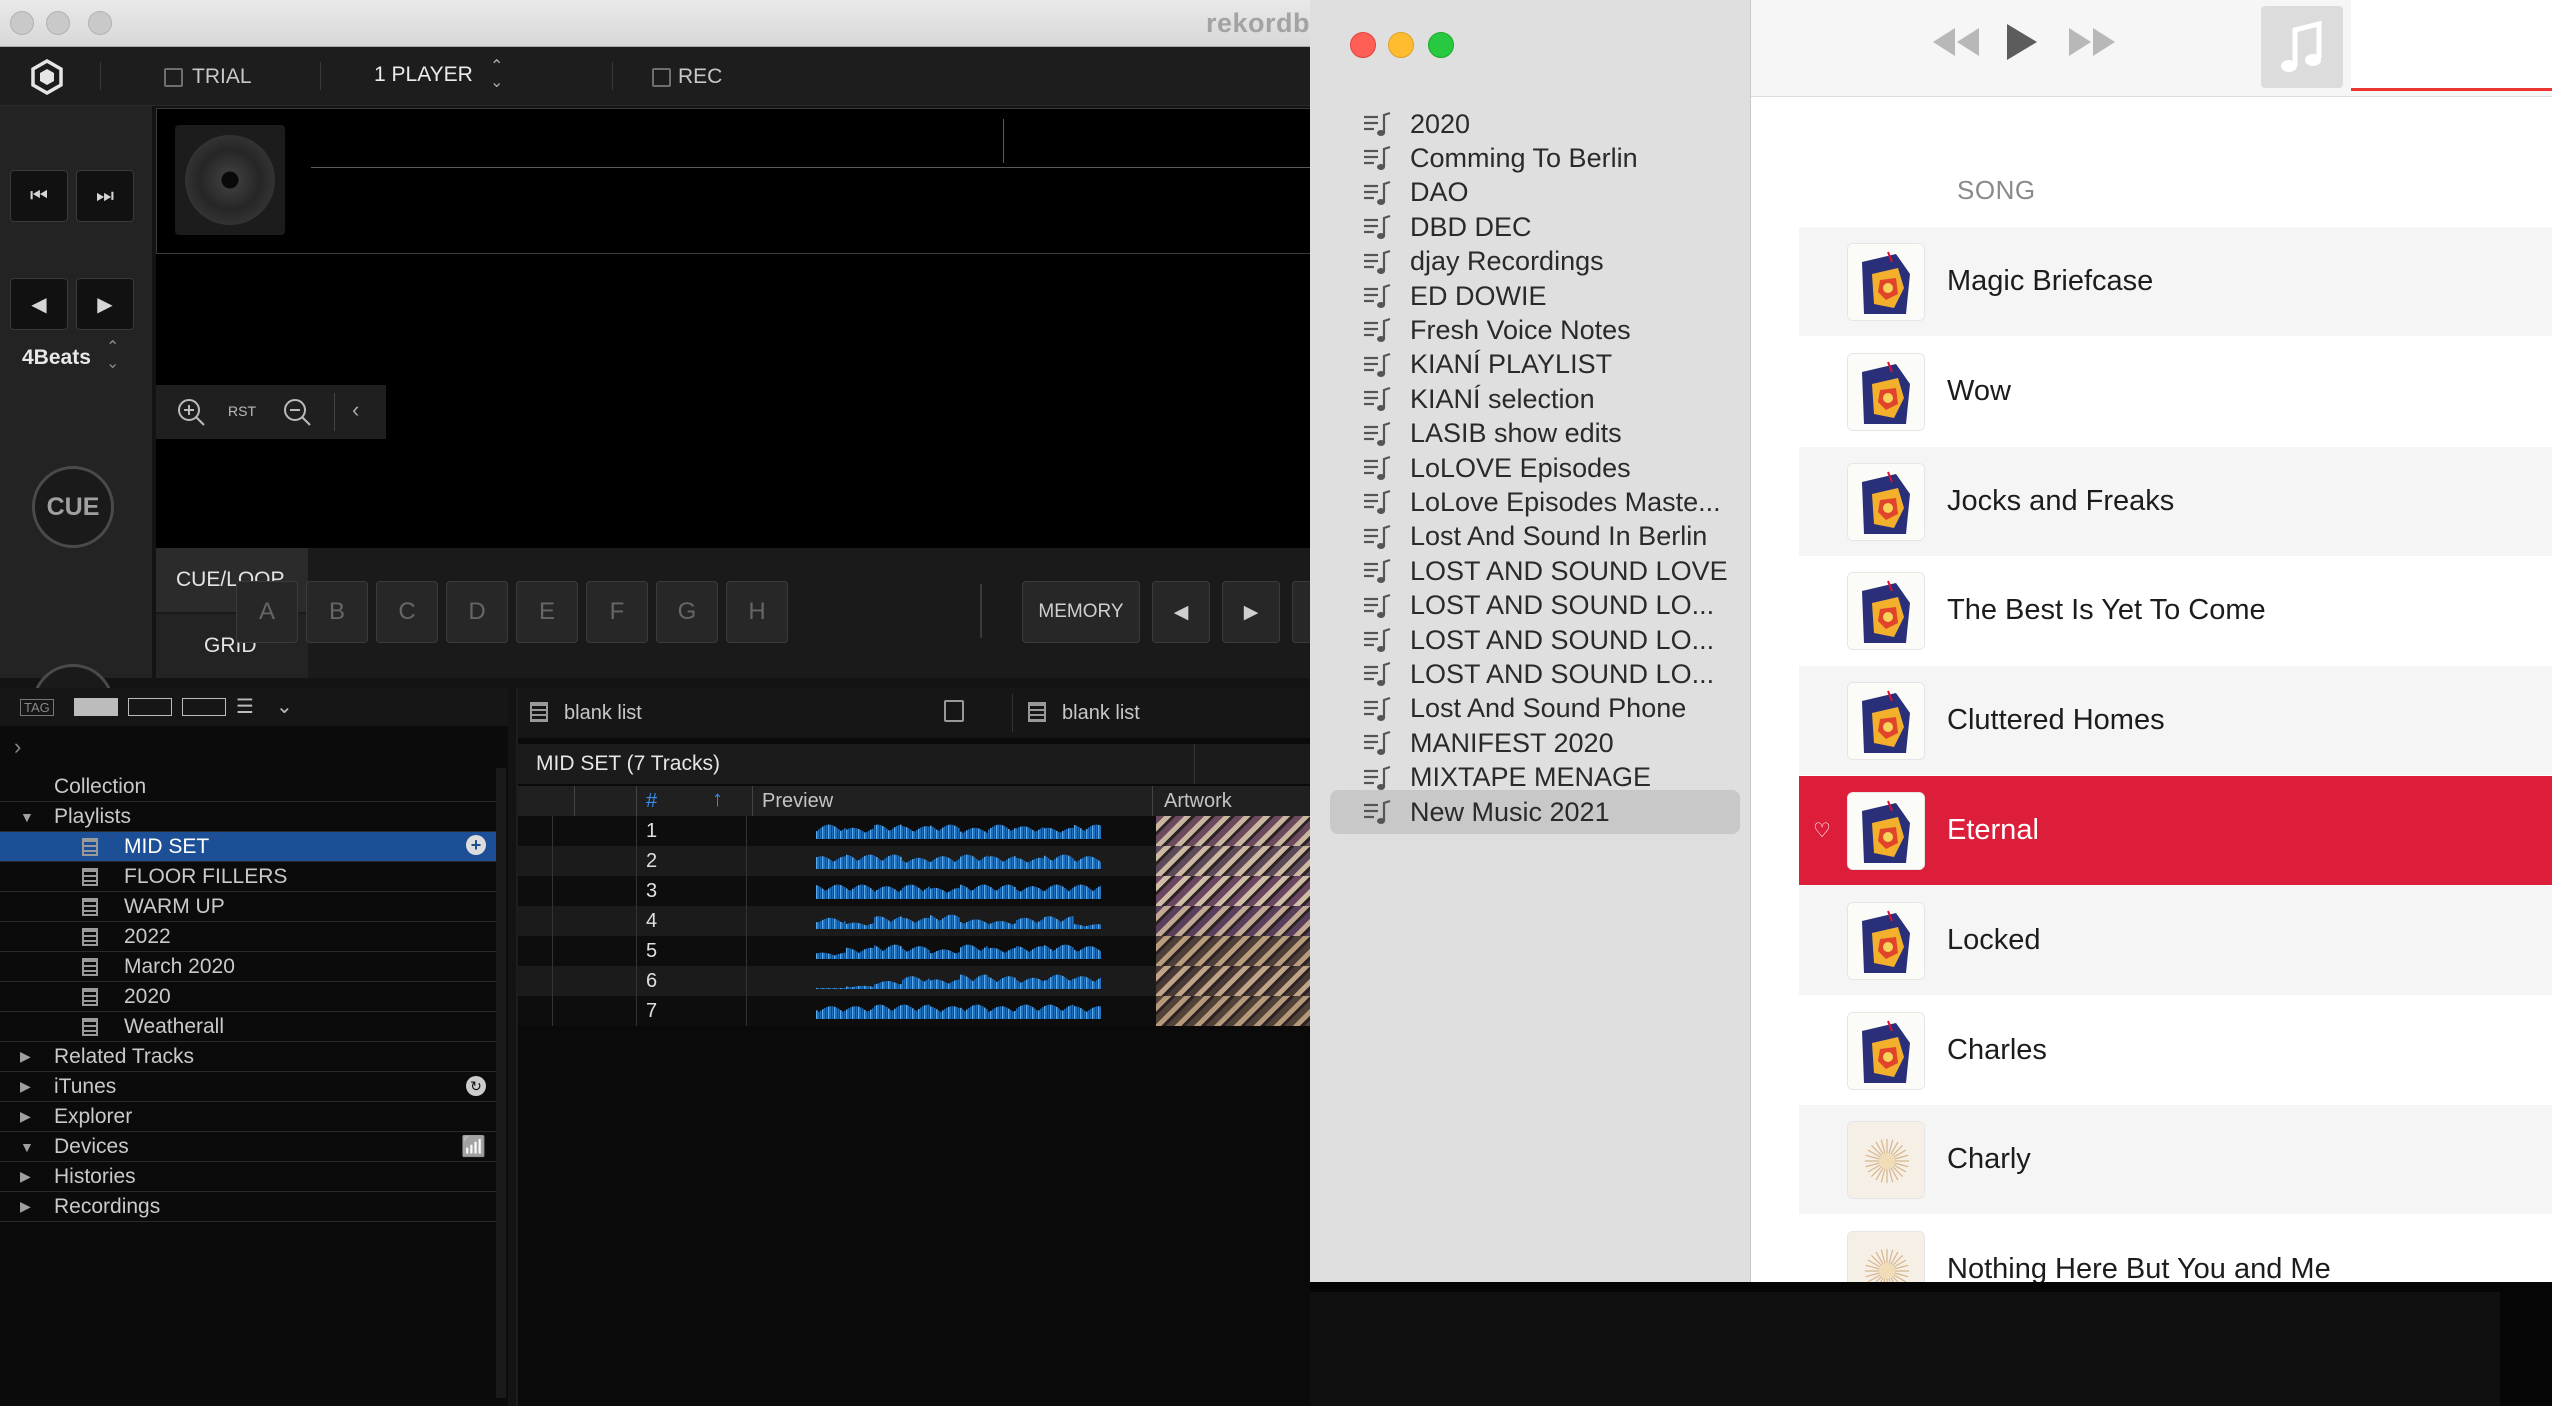  What do you see at coordinates (39, 304) in the screenshot?
I see `beat-jump-back-button: ◀` at bounding box center [39, 304].